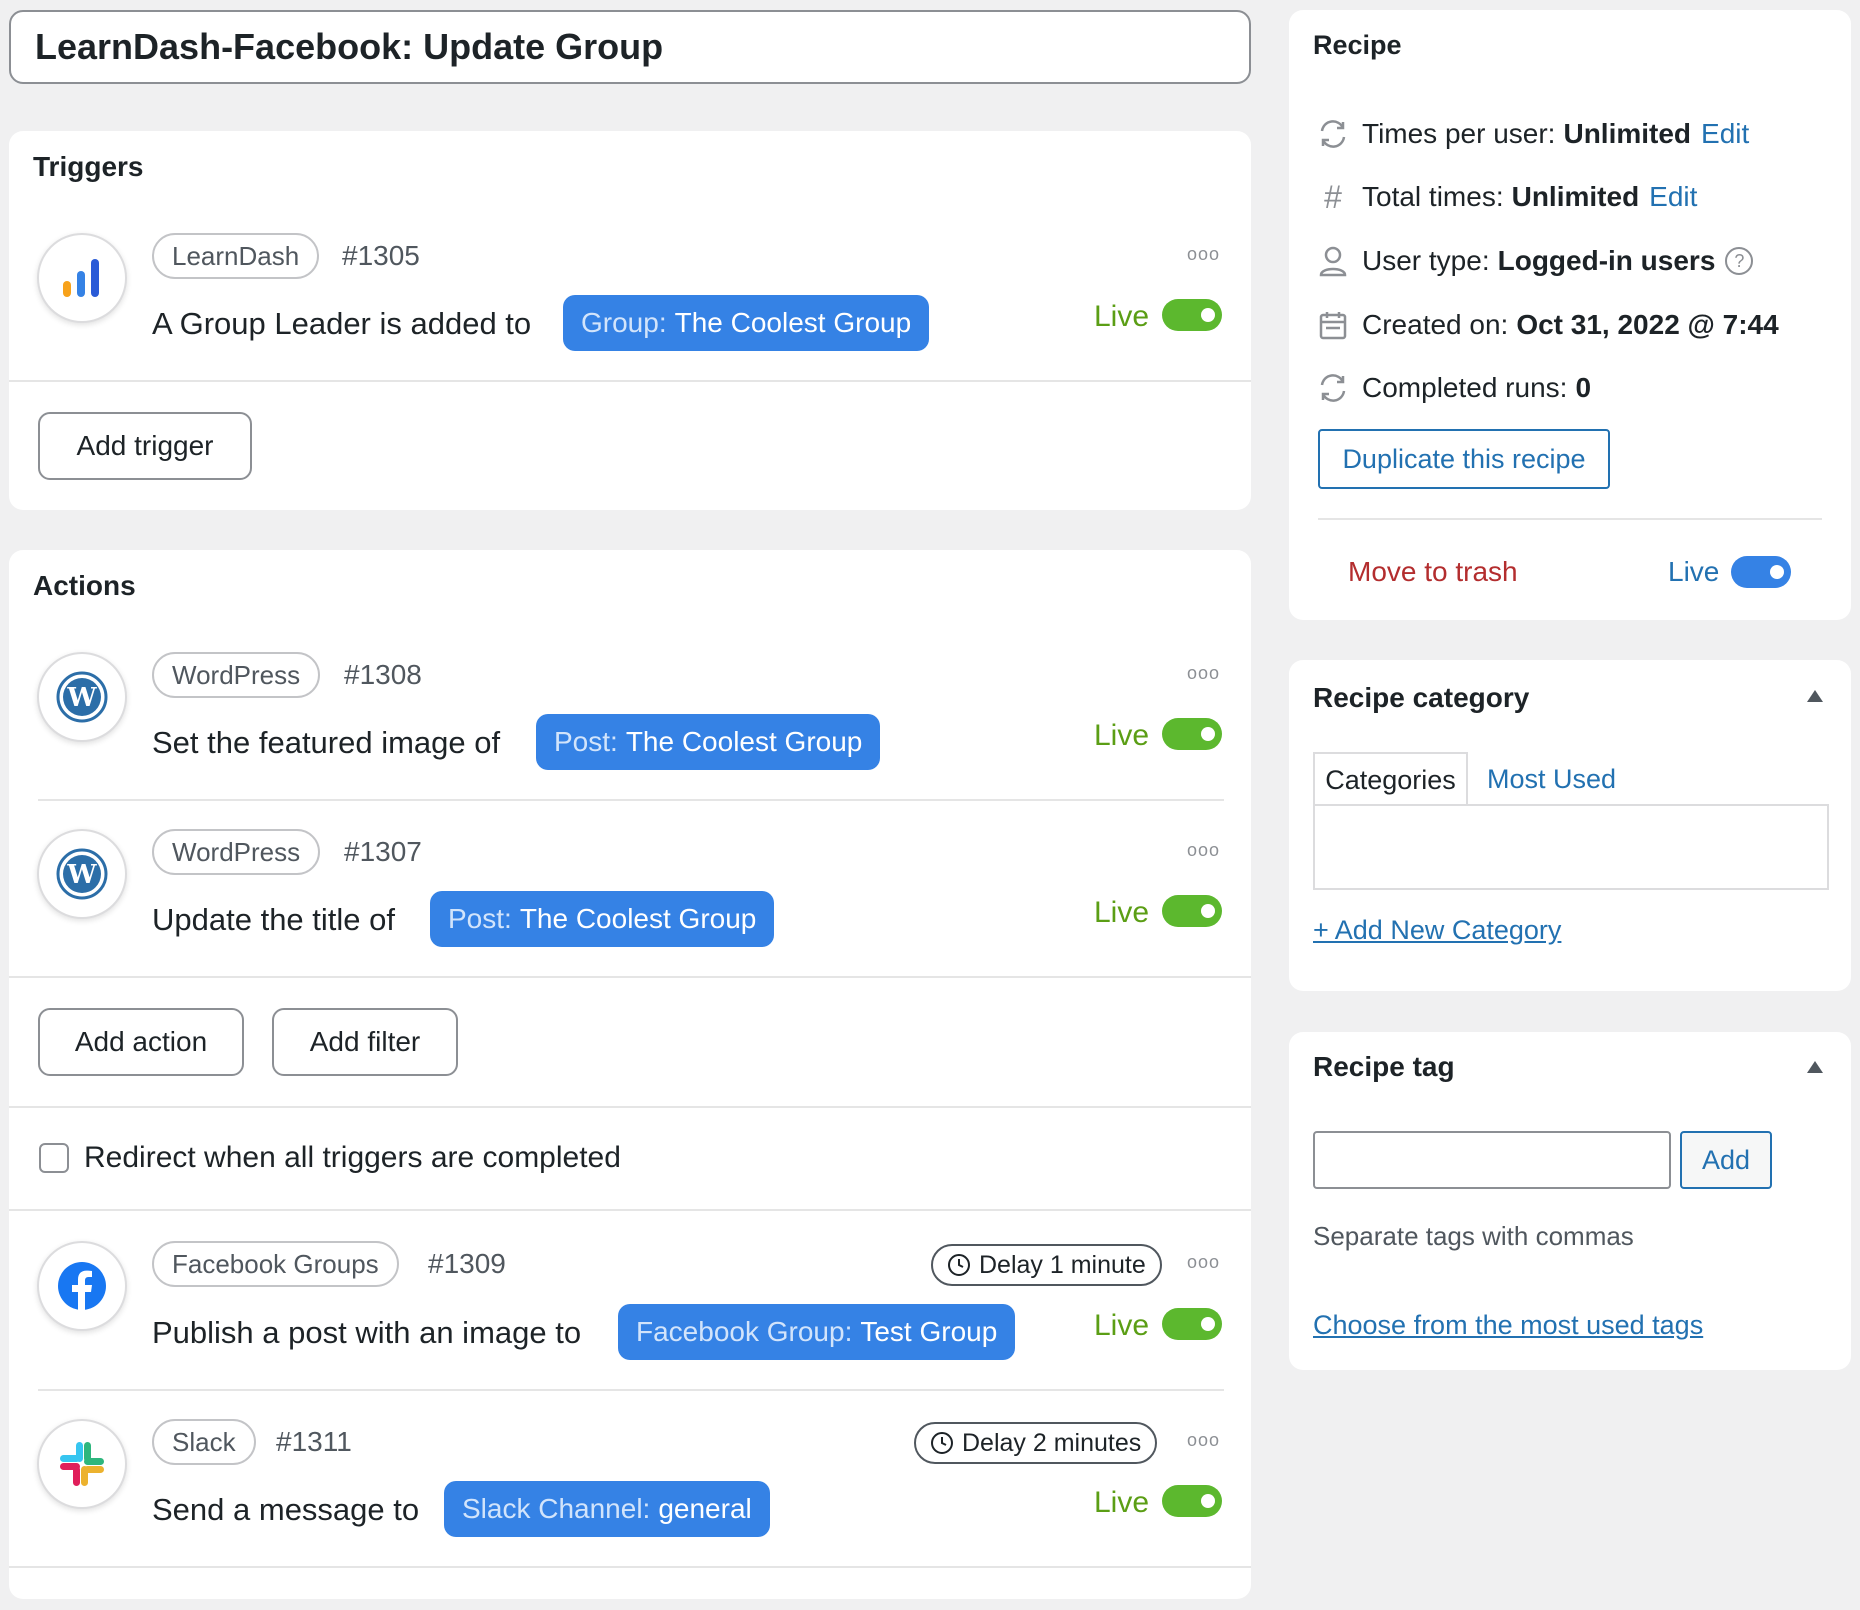 This screenshot has height=1610, width=1860. Describe the element at coordinates (1606, 260) in the screenshot. I see `user-type-value: Logged-in users` at that location.